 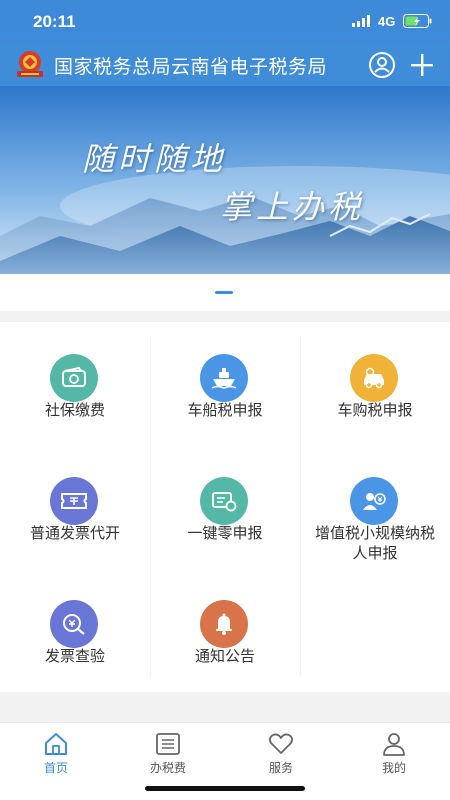 I want to click on service-vehicle-purchase-tax: 车购税申报, so click(x=375, y=383).